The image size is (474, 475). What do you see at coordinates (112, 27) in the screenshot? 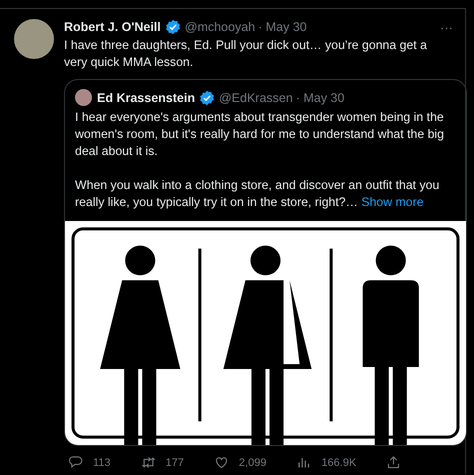
I see `author-name: Robert J. O'Neill` at bounding box center [112, 27].